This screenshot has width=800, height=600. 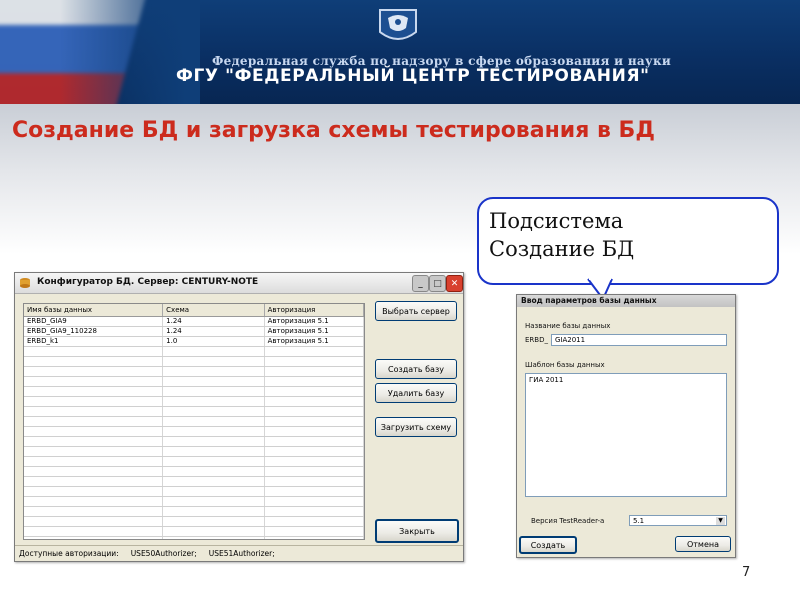 I want to click on maximize-button: □, so click(x=437, y=283).